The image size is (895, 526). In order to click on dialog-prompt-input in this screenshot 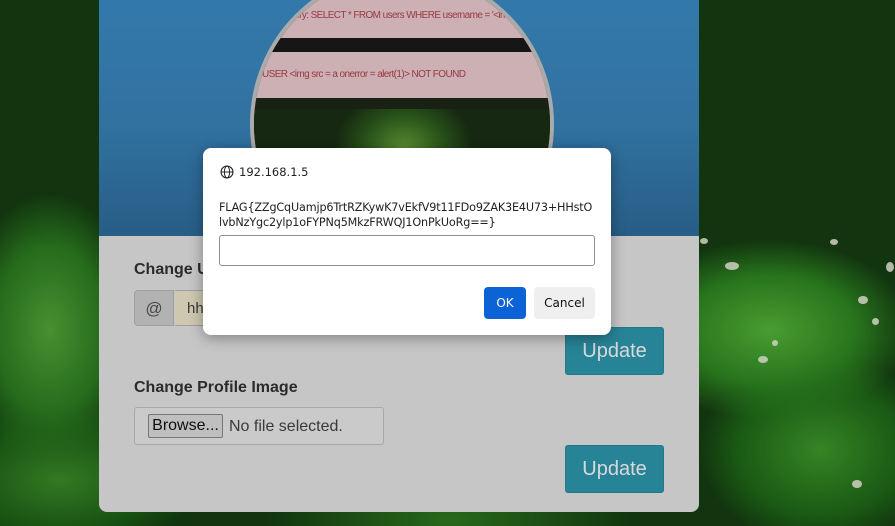, I will do `click(407, 250)`.